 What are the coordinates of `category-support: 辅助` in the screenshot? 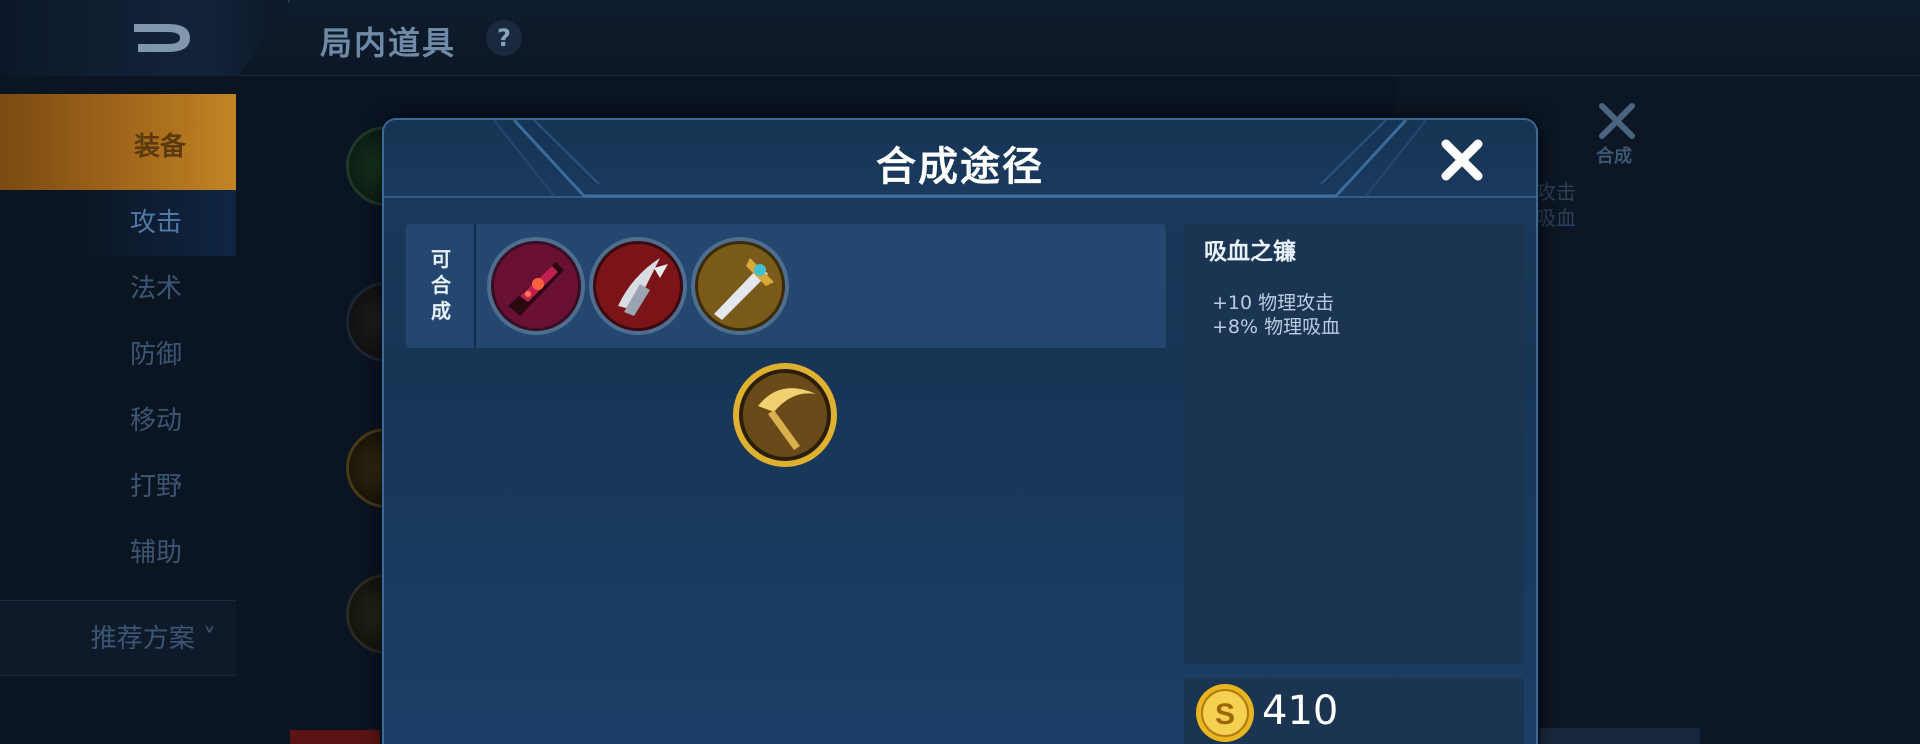 It's located at (118, 553).